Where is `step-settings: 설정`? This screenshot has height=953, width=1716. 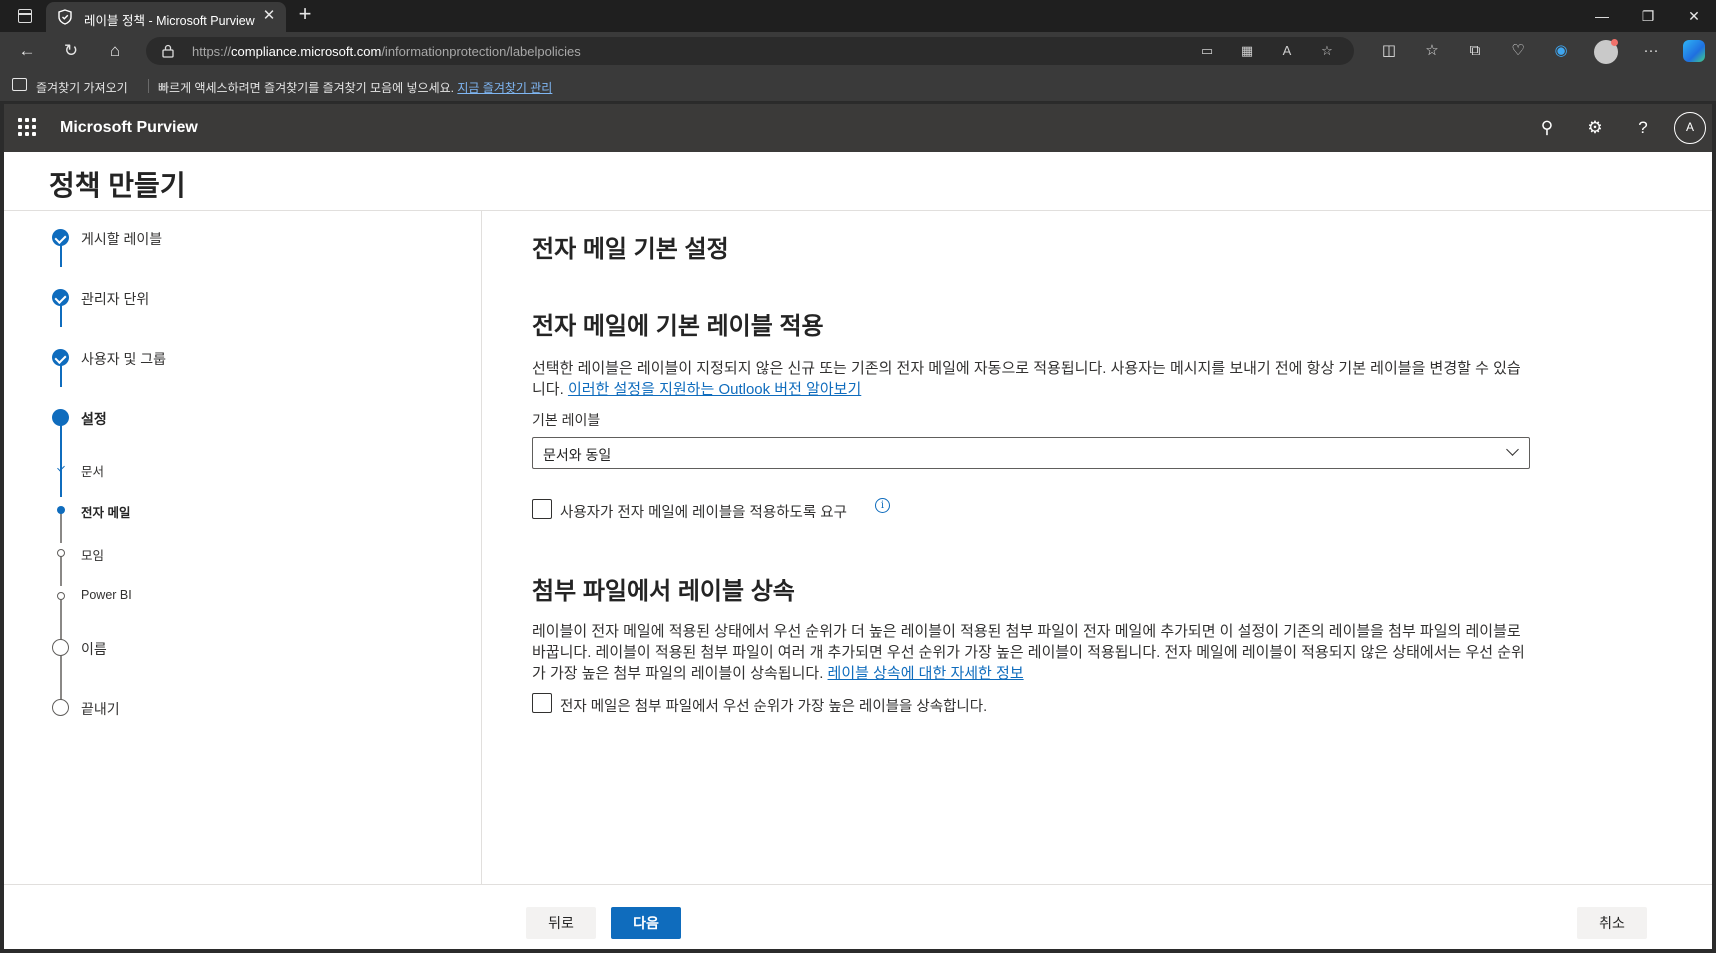 step-settings: 설정 is located at coordinates (94, 419).